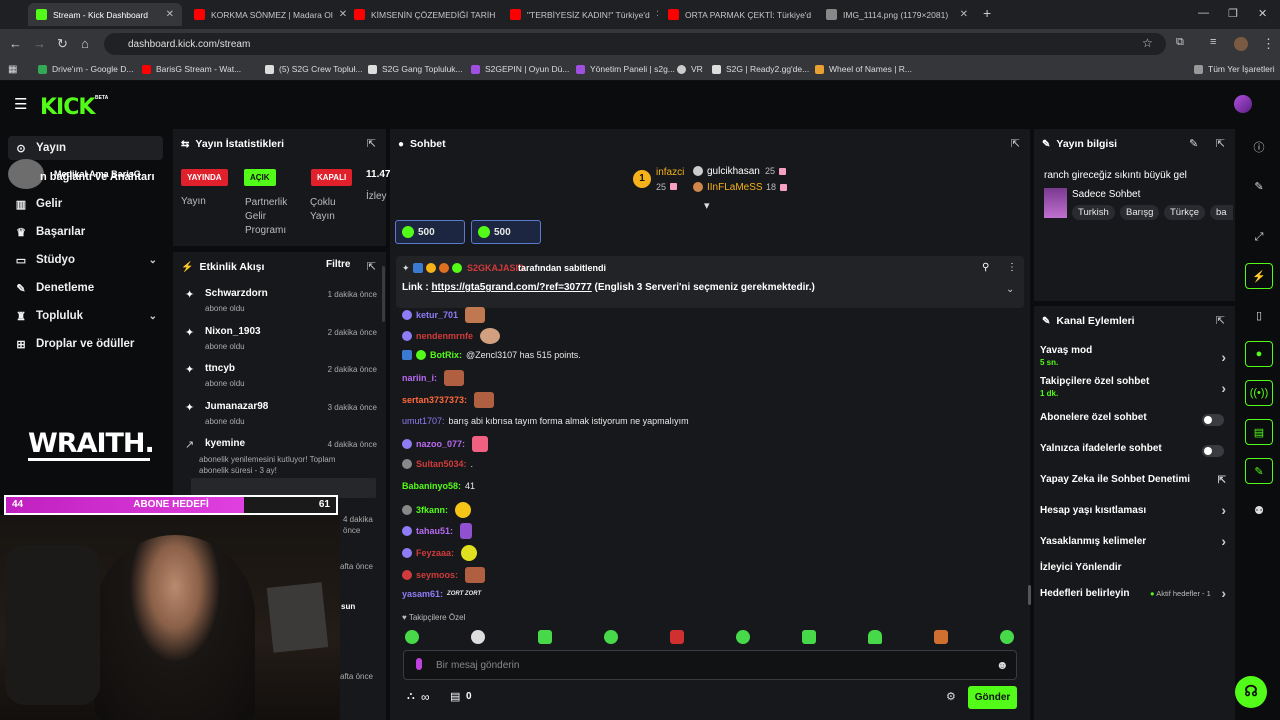 Image resolution: width=1280 pixels, height=720 pixels. What do you see at coordinates (1133, 480) in the screenshot?
I see `action-ai-moderation: Yapay Zeka ile Sohbet Denetimi ⇱` at bounding box center [1133, 480].